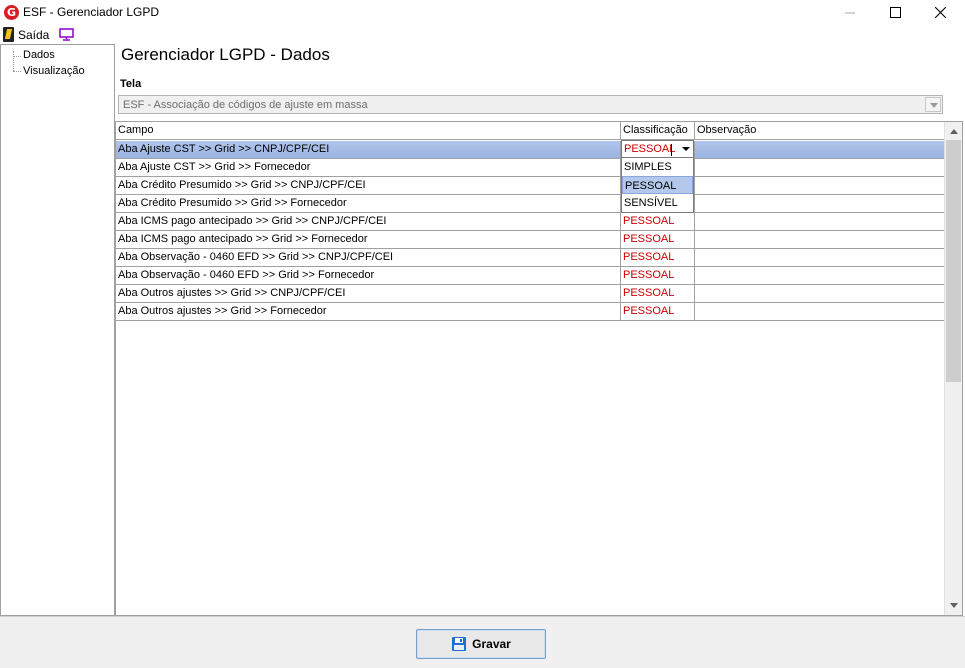  I want to click on navigation-tree: Dados Visualização, so click(57, 330).